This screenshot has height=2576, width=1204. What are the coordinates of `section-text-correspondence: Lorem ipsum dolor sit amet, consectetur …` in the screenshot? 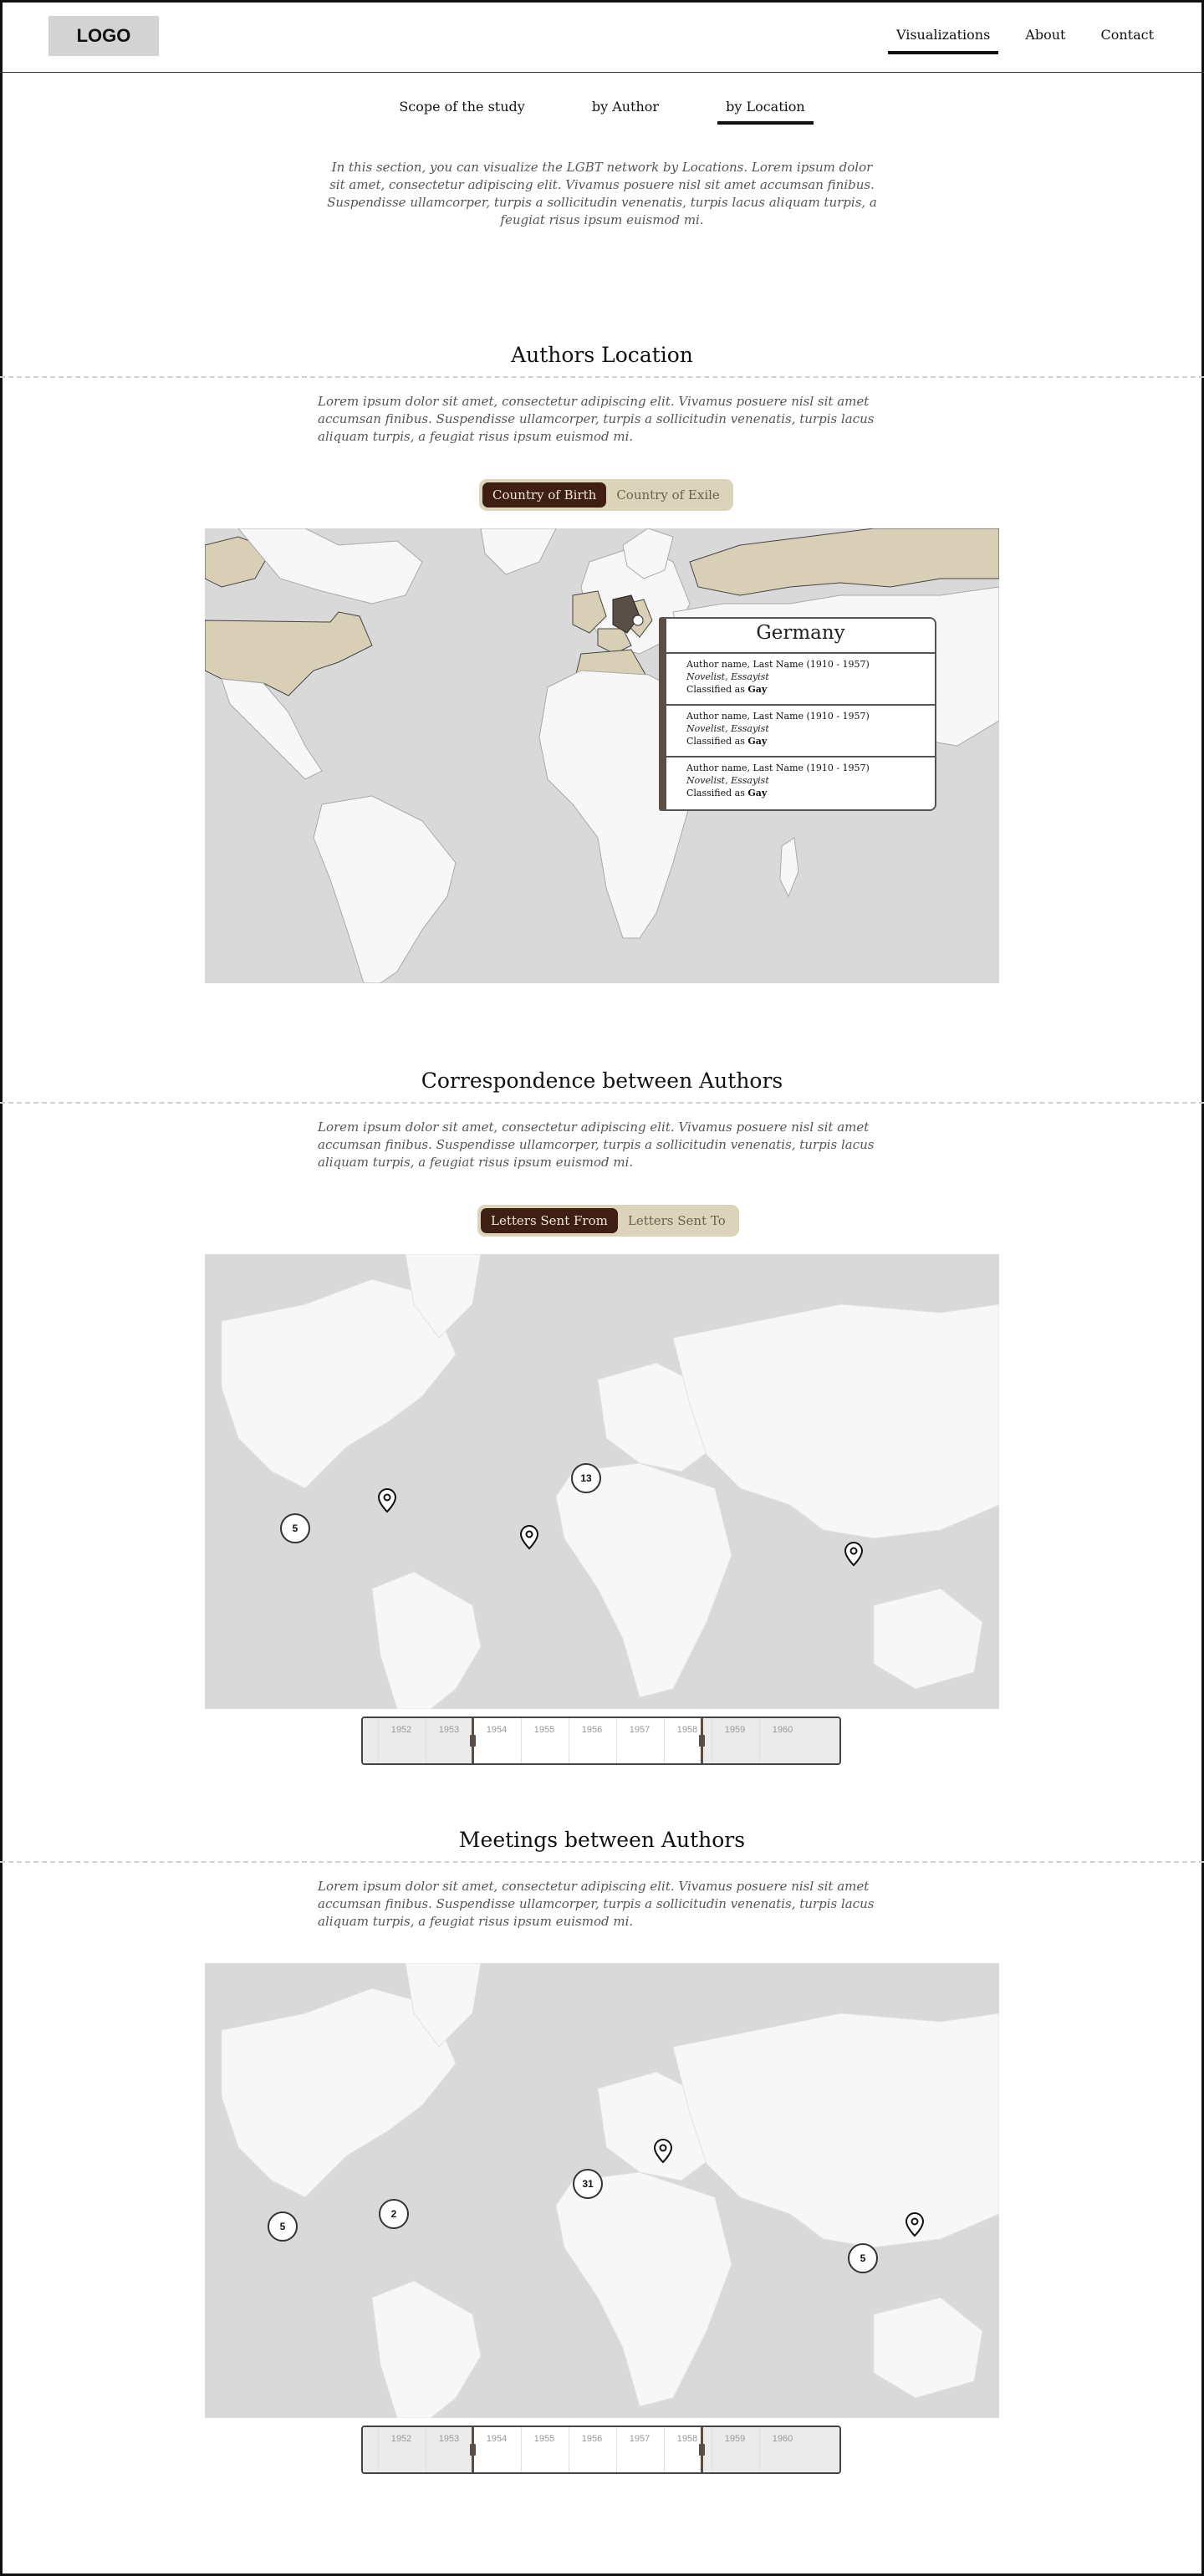 It's located at (596, 1145).